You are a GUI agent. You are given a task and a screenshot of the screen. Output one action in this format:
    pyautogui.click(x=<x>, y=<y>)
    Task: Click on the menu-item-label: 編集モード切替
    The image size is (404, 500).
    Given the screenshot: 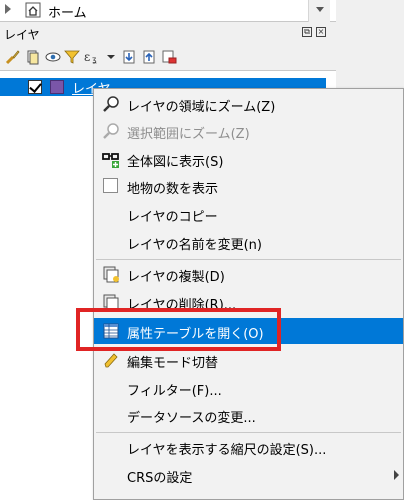 What is the action you would take?
    pyautogui.click(x=173, y=363)
    